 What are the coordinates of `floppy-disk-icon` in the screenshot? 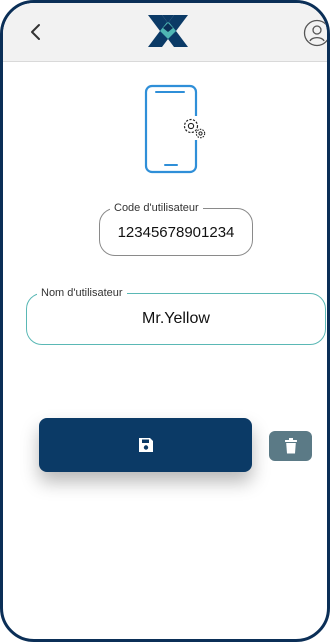 It's located at (145, 445).